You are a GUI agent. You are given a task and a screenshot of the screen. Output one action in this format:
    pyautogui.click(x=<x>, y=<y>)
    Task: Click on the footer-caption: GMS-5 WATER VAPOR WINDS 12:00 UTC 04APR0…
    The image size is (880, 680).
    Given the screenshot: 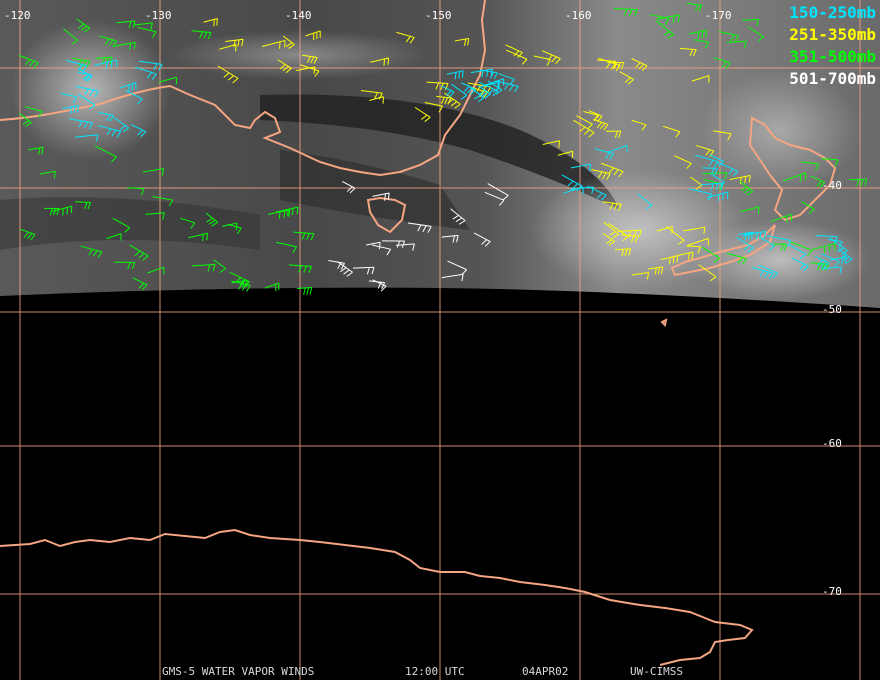 What is the action you would take?
    pyautogui.click(x=440, y=672)
    